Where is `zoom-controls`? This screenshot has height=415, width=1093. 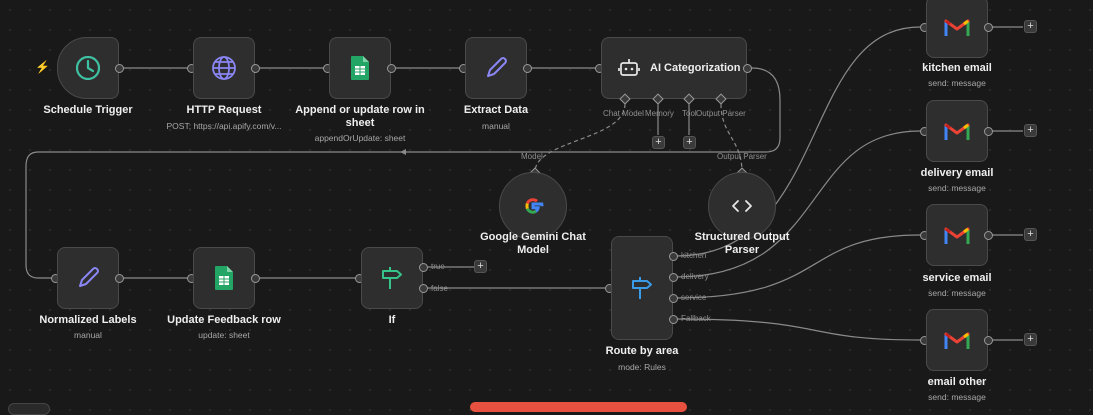 zoom-controls is located at coordinates (29, 409).